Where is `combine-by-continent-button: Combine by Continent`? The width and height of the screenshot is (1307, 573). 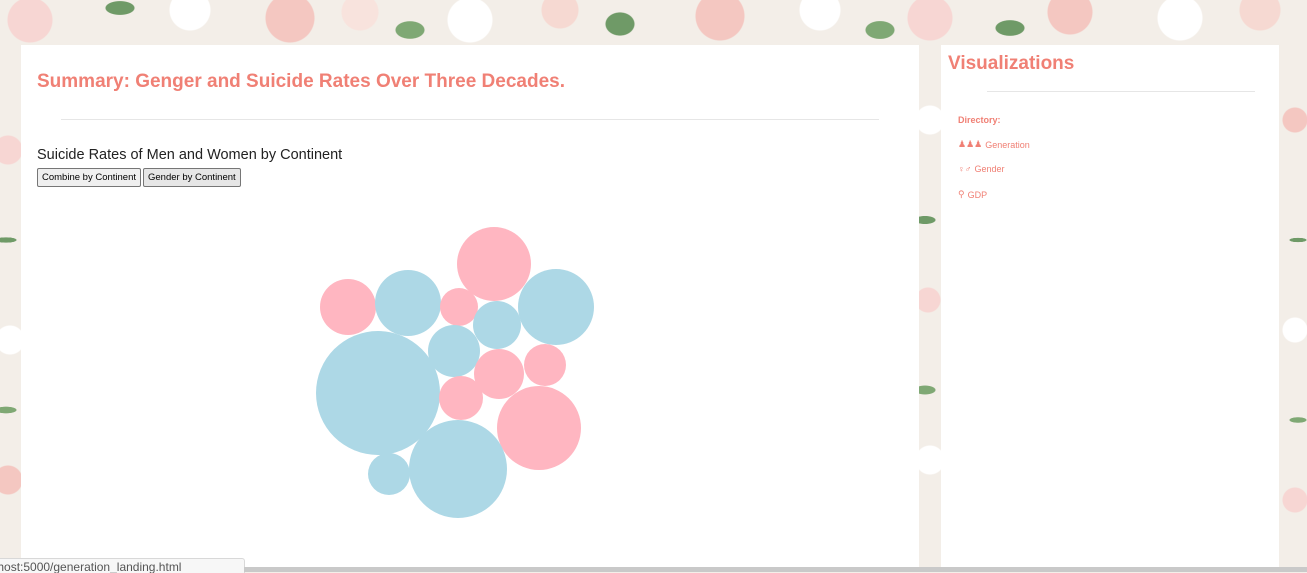 combine-by-continent-button: Combine by Continent is located at coordinates (89, 177).